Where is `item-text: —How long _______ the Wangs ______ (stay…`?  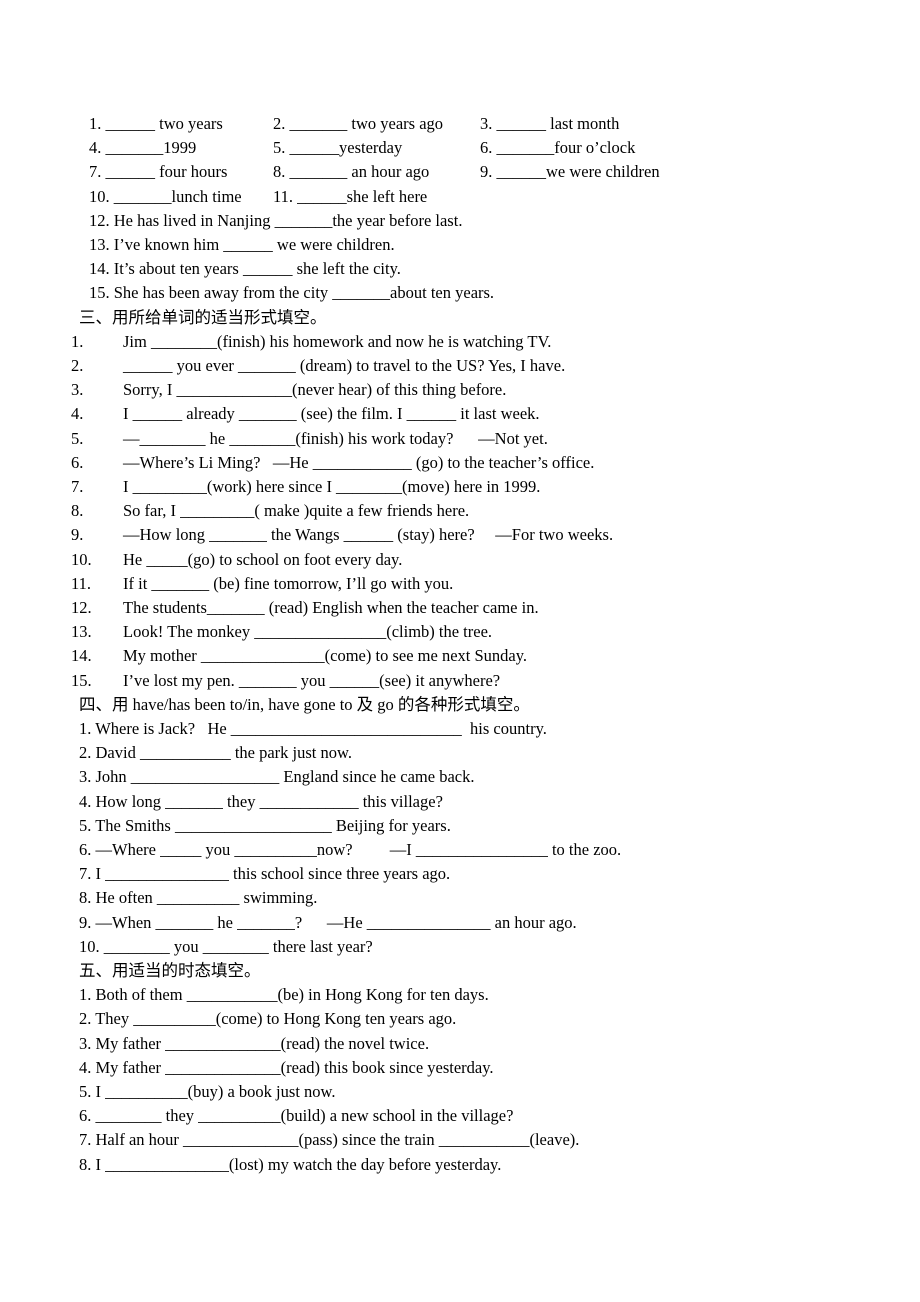
item-text: —How long _______ the Wangs ______ (stay… is located at coordinates (368, 535).